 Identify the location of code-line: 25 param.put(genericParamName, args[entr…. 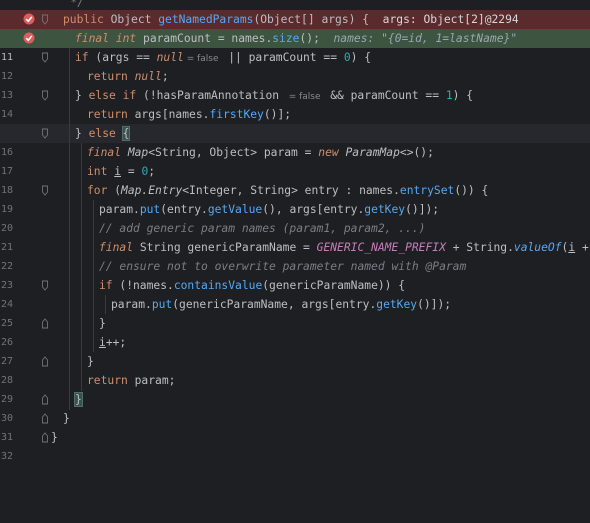
(295, 312).